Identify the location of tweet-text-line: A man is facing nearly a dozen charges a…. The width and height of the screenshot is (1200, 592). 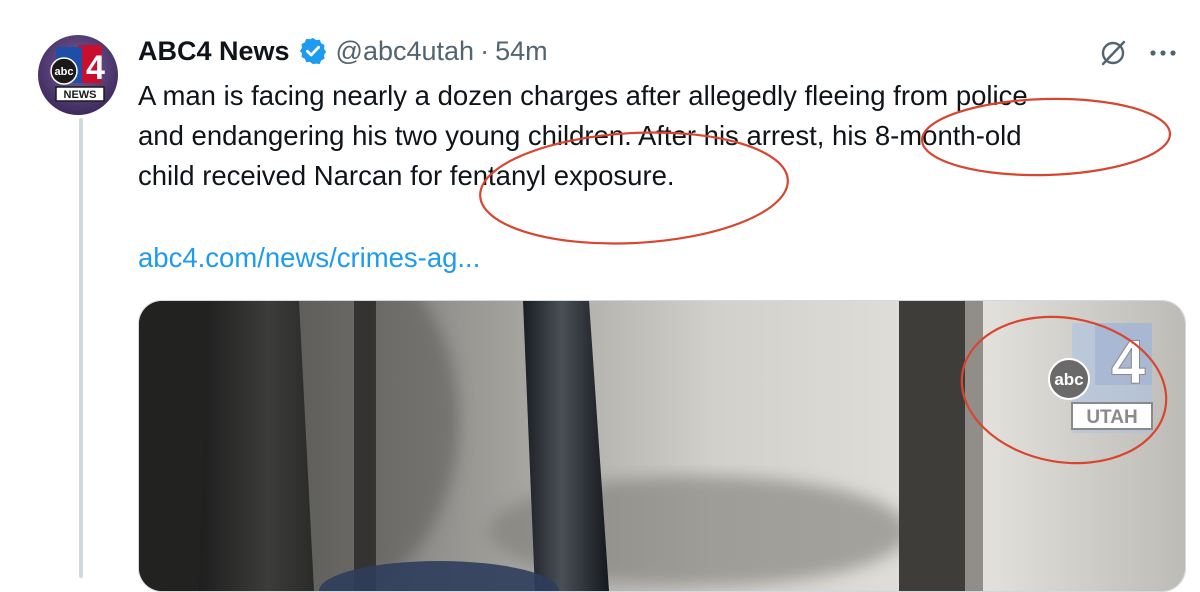
(583, 95).